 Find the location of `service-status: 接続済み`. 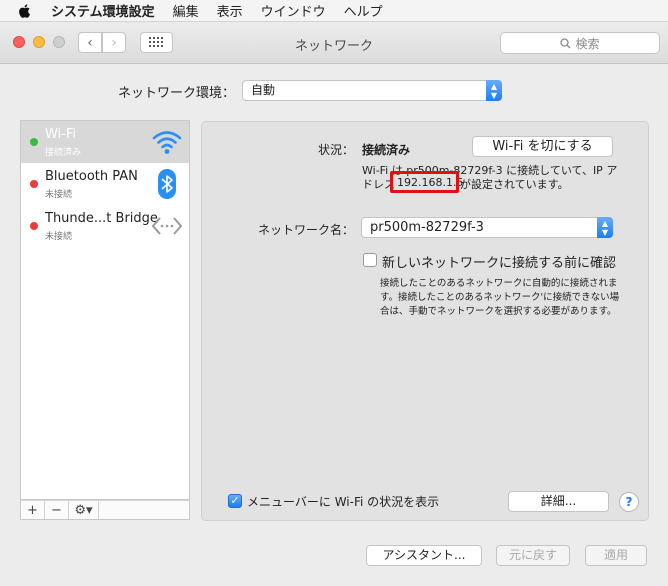

service-status: 接続済み is located at coordinates (63, 153).